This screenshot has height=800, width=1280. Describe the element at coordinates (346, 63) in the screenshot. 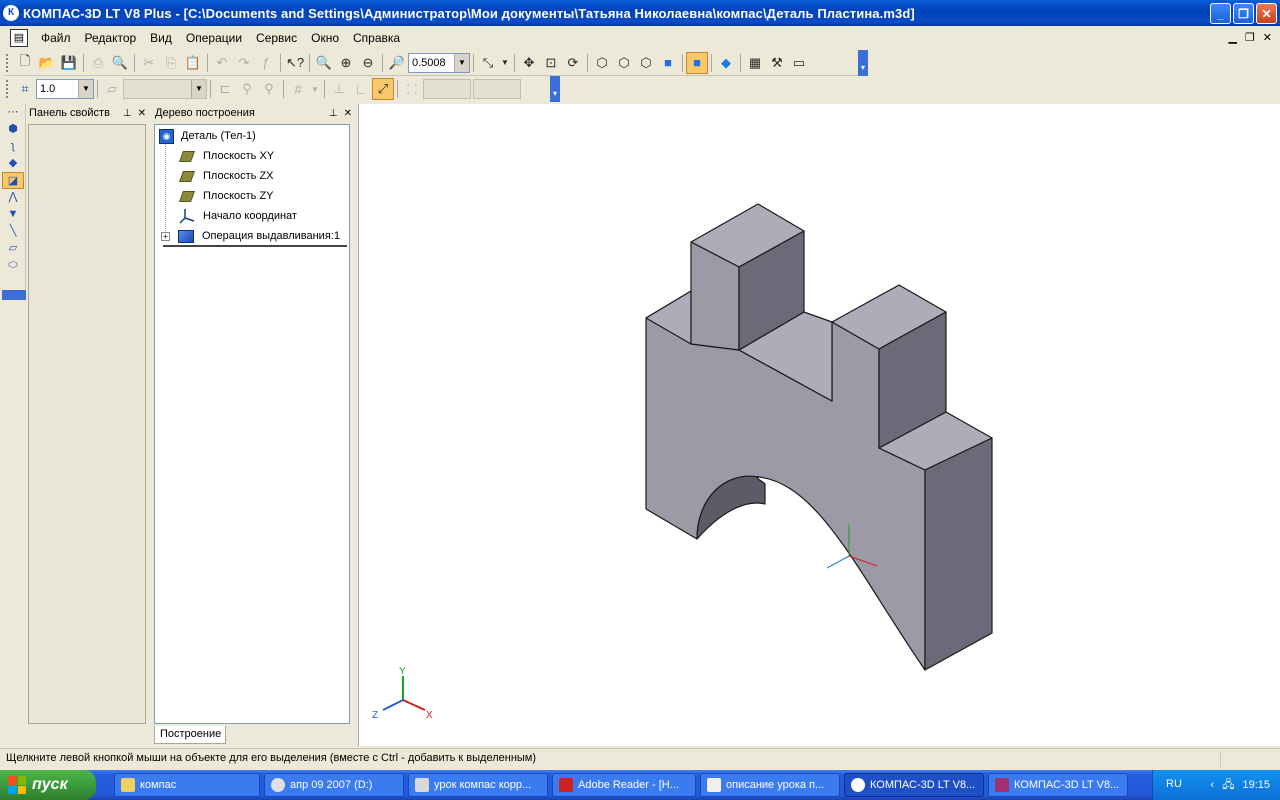

I see `zoom-in-icon: ⊕` at that location.